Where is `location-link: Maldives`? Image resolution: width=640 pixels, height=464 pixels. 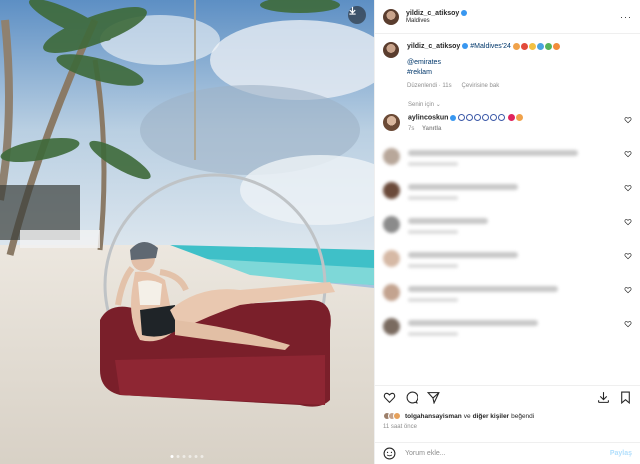
location-link: Maldives is located at coordinates (436, 21).